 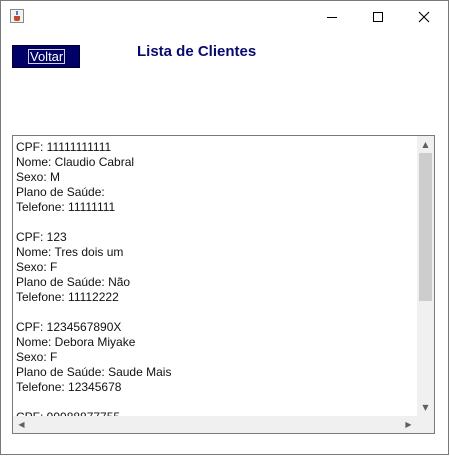 I want to click on minimize-icon, so click(x=332, y=17).